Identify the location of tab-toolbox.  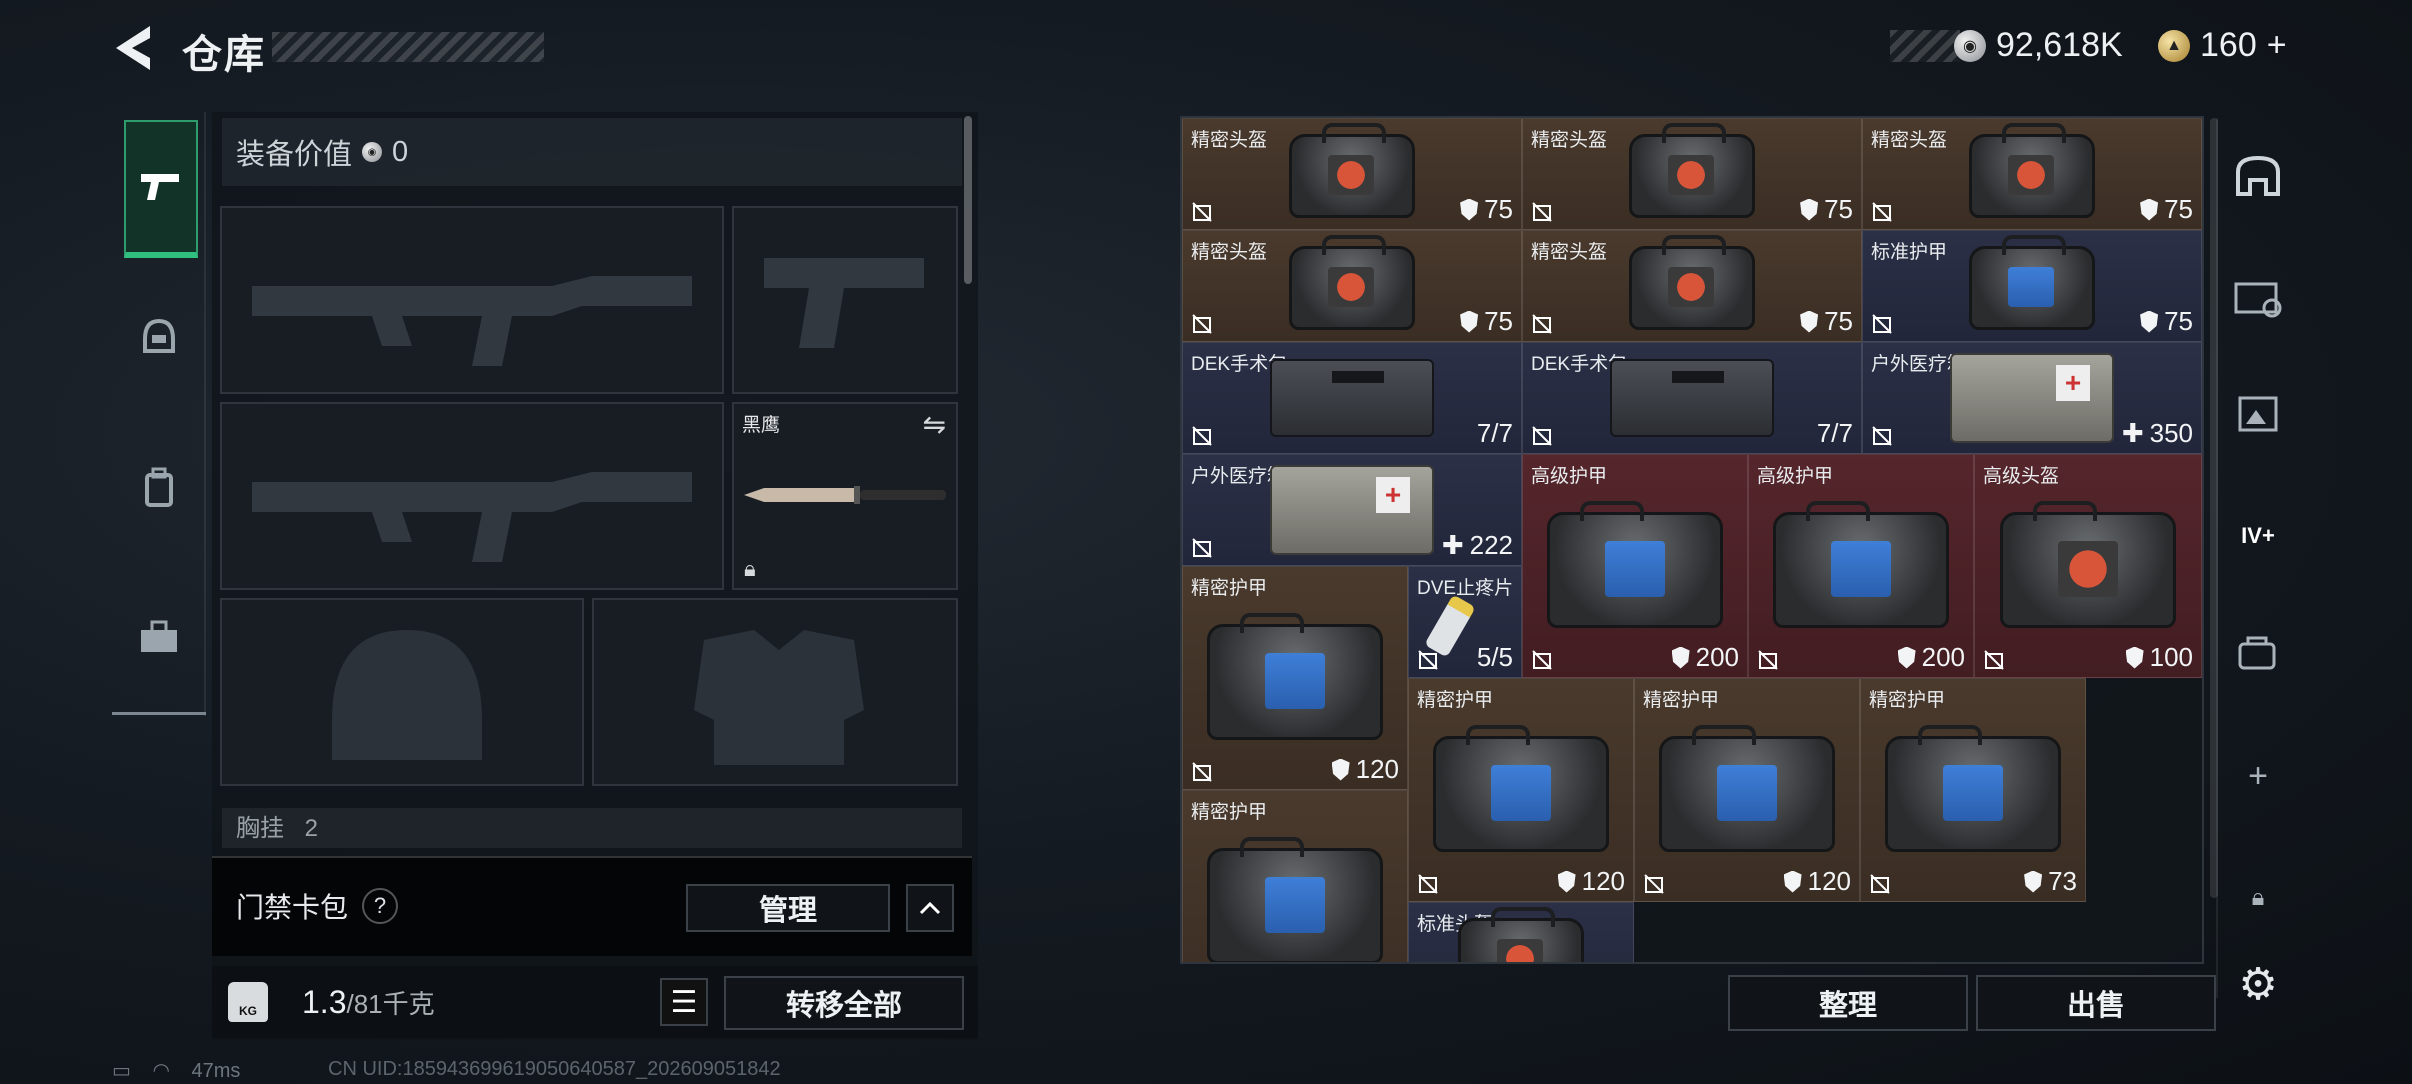
(159, 637).